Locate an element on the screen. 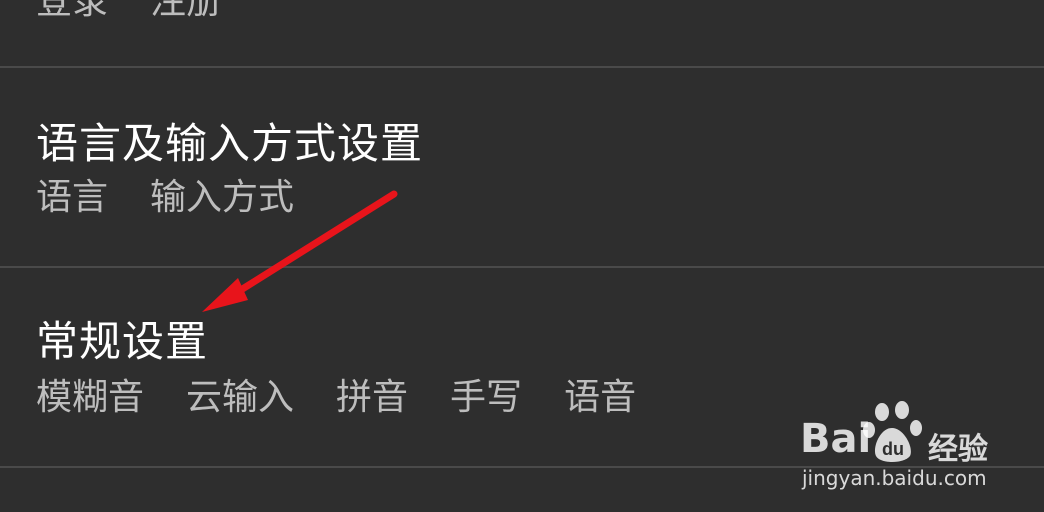 The height and width of the screenshot is (512, 1044). svg-text: du is located at coordinates (893, 449).